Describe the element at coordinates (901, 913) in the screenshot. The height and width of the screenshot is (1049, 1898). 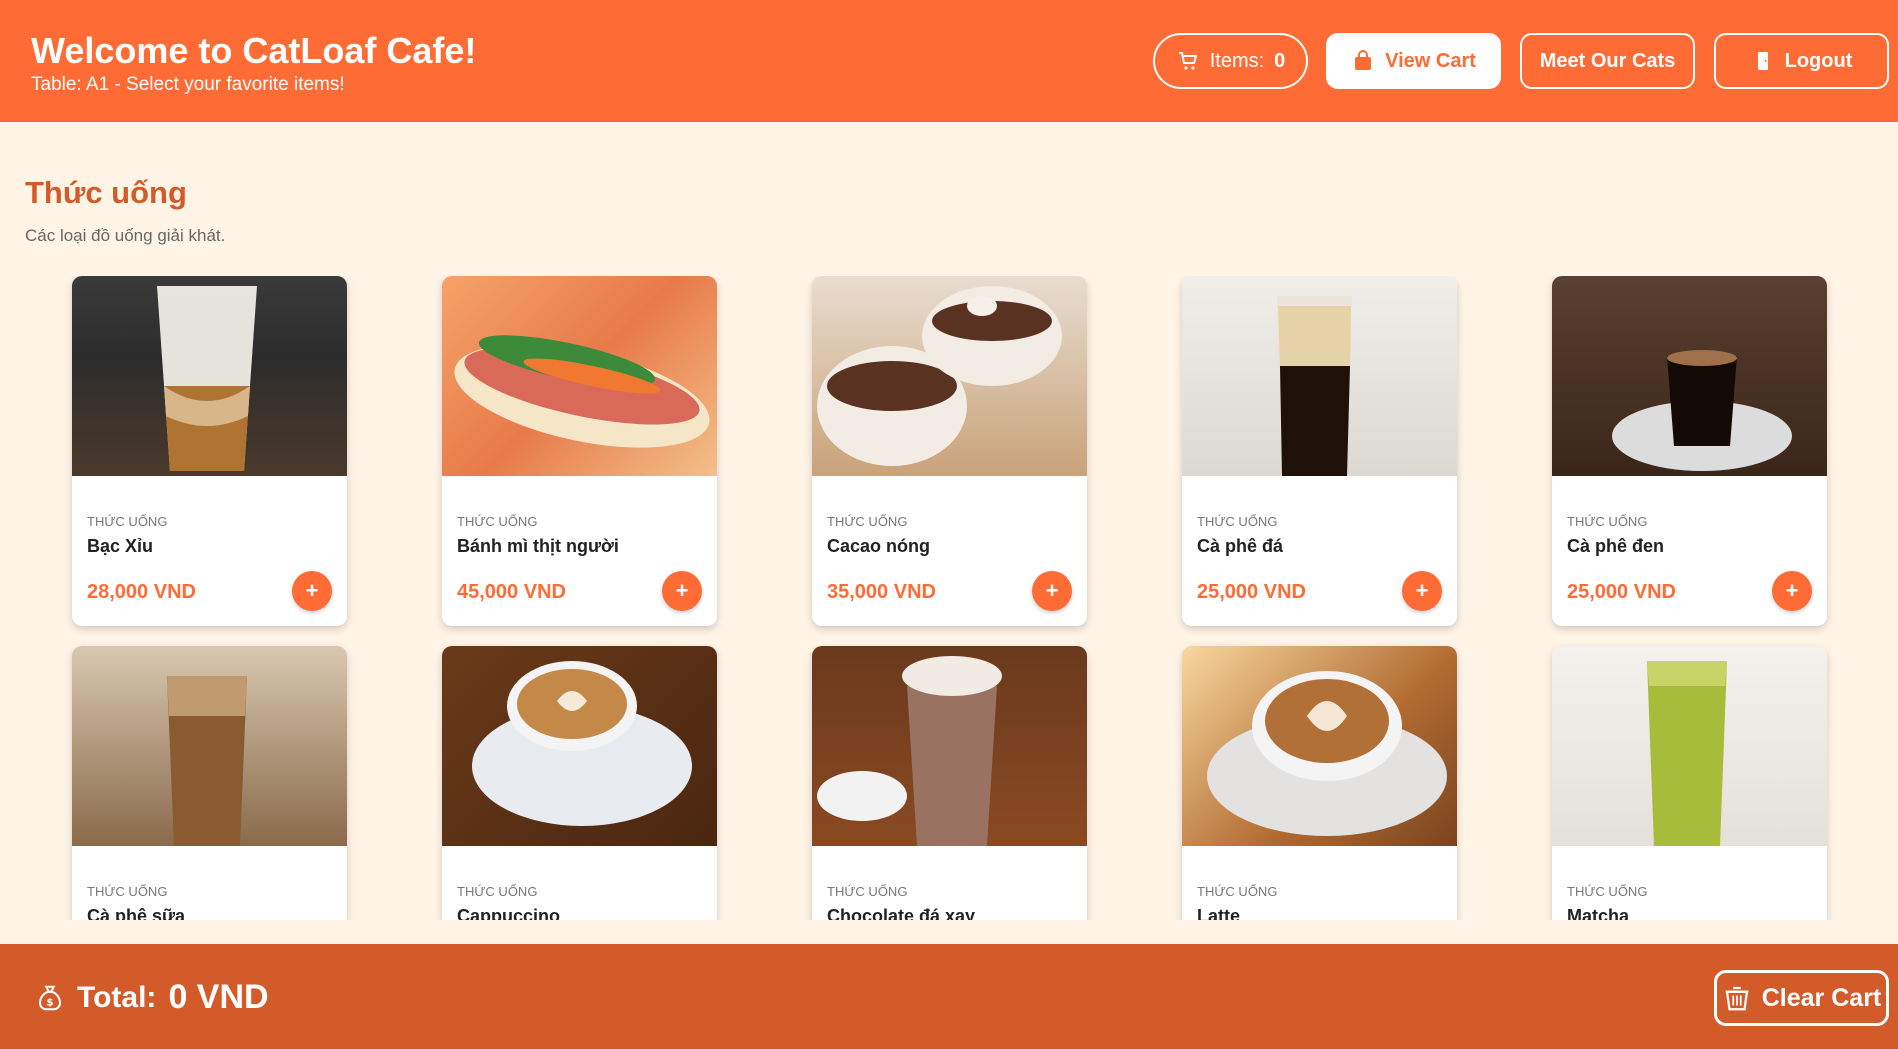
I see `product-name: Chocolate đá xay` at that location.